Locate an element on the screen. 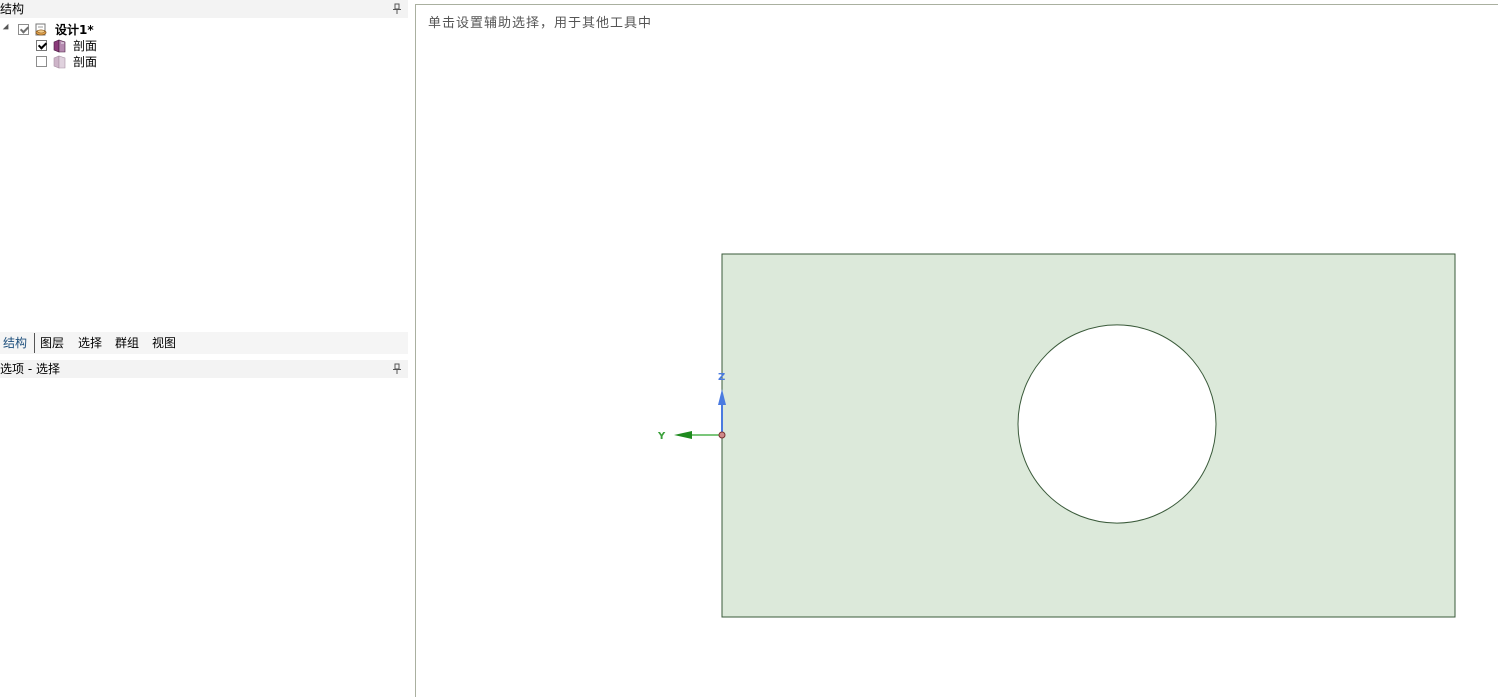 Image resolution: width=1498 pixels, height=697 pixels. panel-tabs: 结构 图层 选择 群组 视图 is located at coordinates (204, 343).